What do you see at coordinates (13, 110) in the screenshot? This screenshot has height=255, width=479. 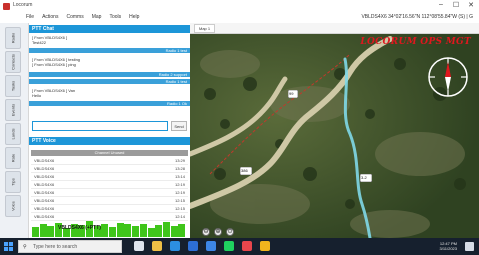 I see `side-tab-events: Events` at bounding box center [13, 110].